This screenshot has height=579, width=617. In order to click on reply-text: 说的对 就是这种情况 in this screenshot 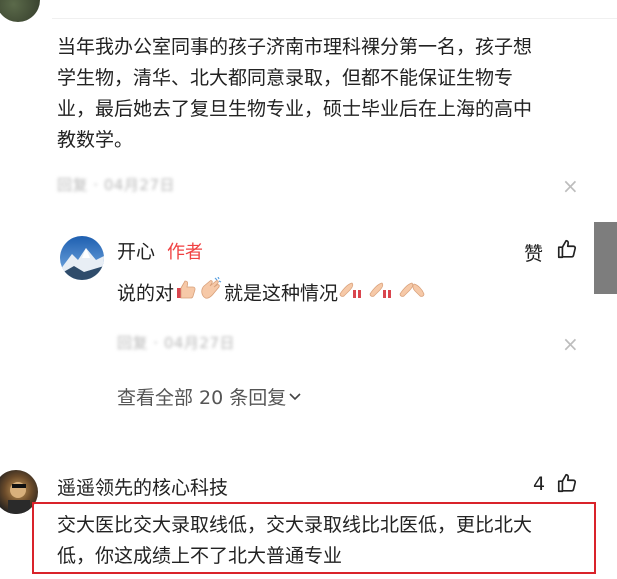, I will do `click(271, 293)`.